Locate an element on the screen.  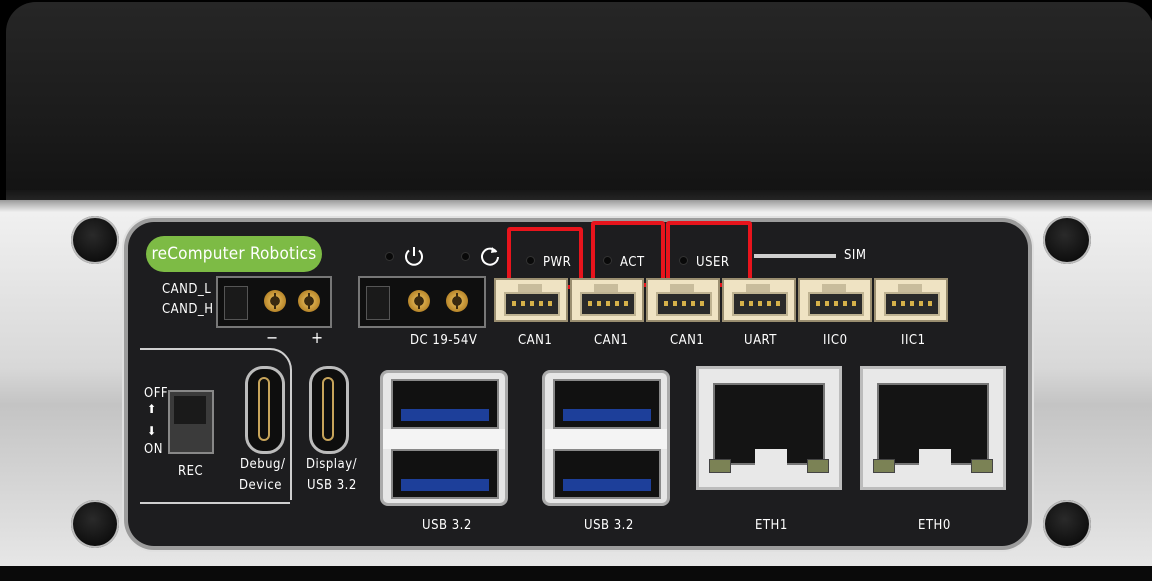
jst-port-can1-c is located at coordinates (683, 300).